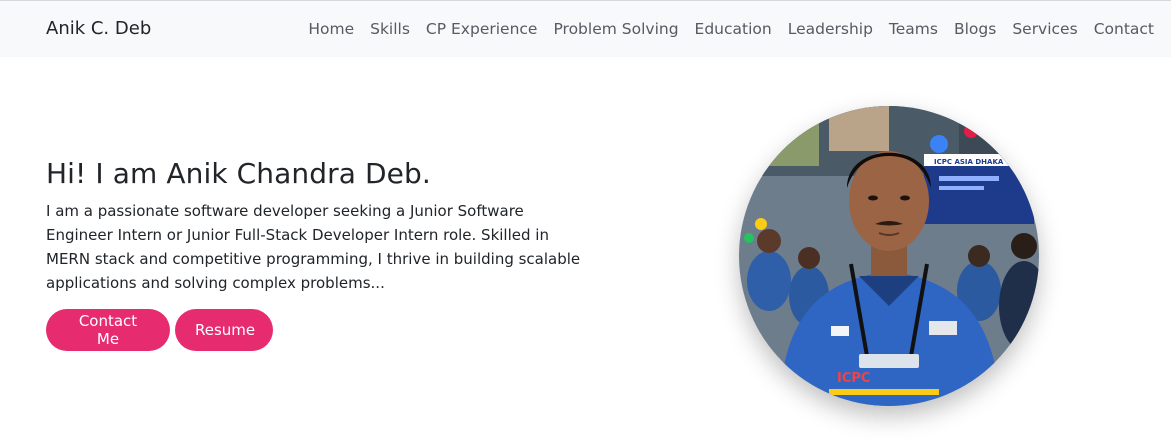 This screenshot has width=1171, height=442. I want to click on nav-link-contact: Contact, so click(1124, 29).